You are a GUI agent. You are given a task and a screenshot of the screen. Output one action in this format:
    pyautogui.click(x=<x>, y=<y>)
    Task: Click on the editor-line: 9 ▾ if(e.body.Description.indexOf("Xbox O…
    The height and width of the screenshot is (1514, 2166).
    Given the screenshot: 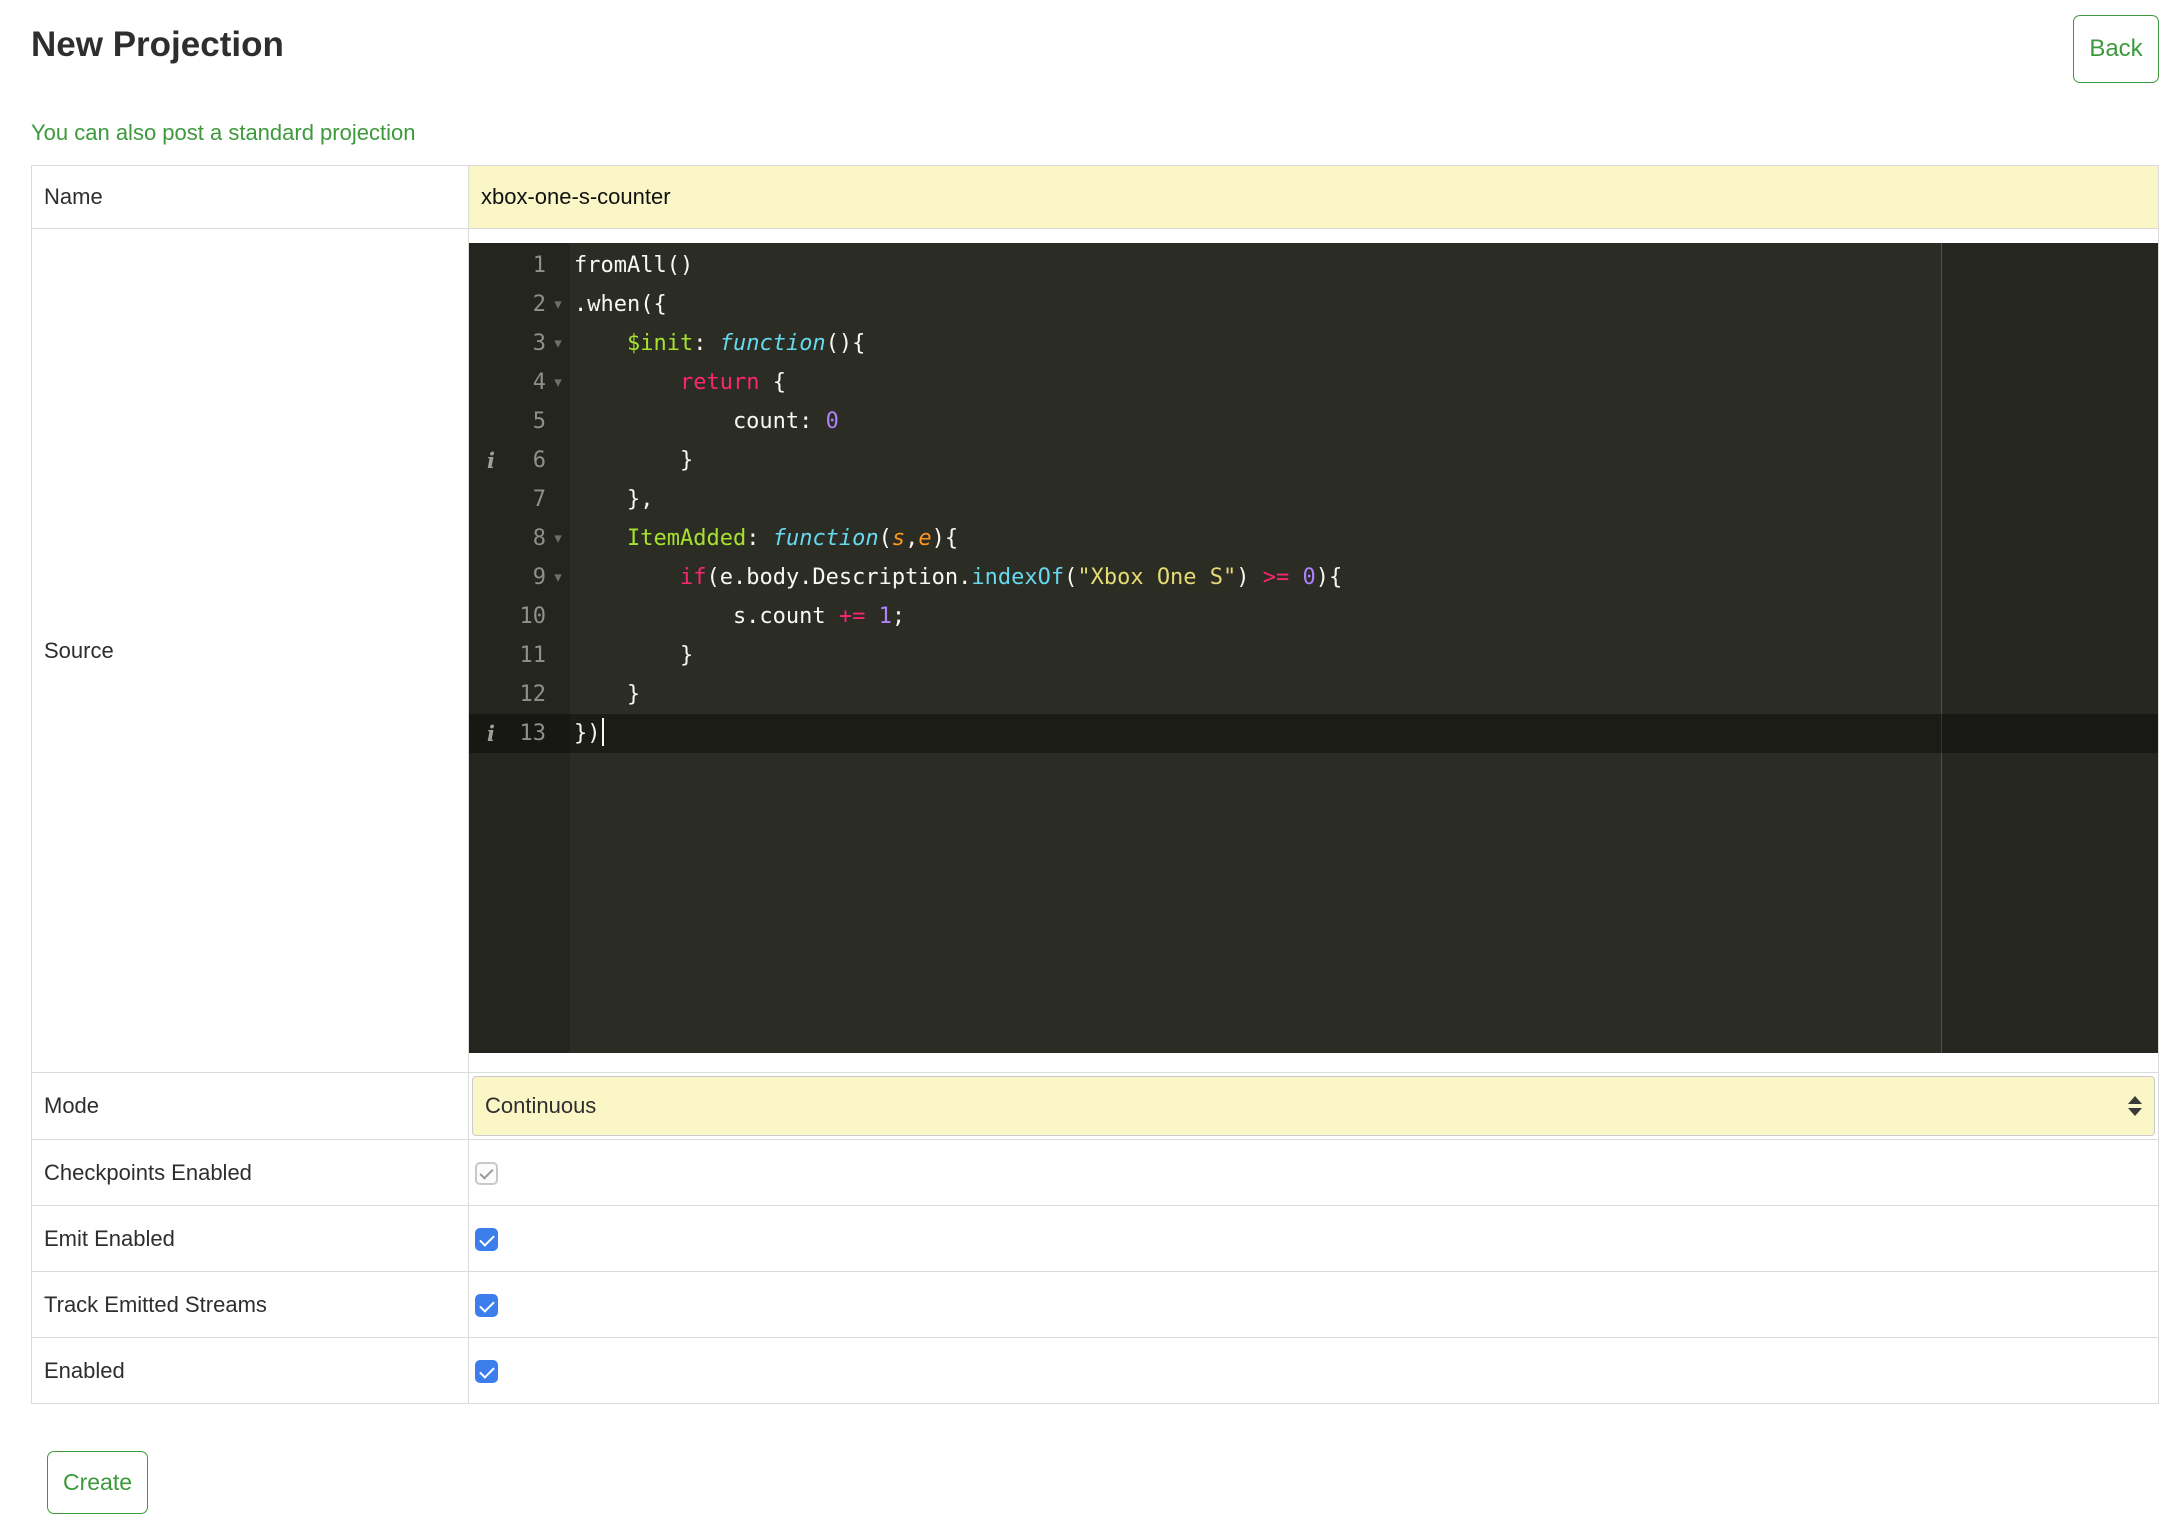 What is the action you would take?
    pyautogui.click(x=1313, y=577)
    